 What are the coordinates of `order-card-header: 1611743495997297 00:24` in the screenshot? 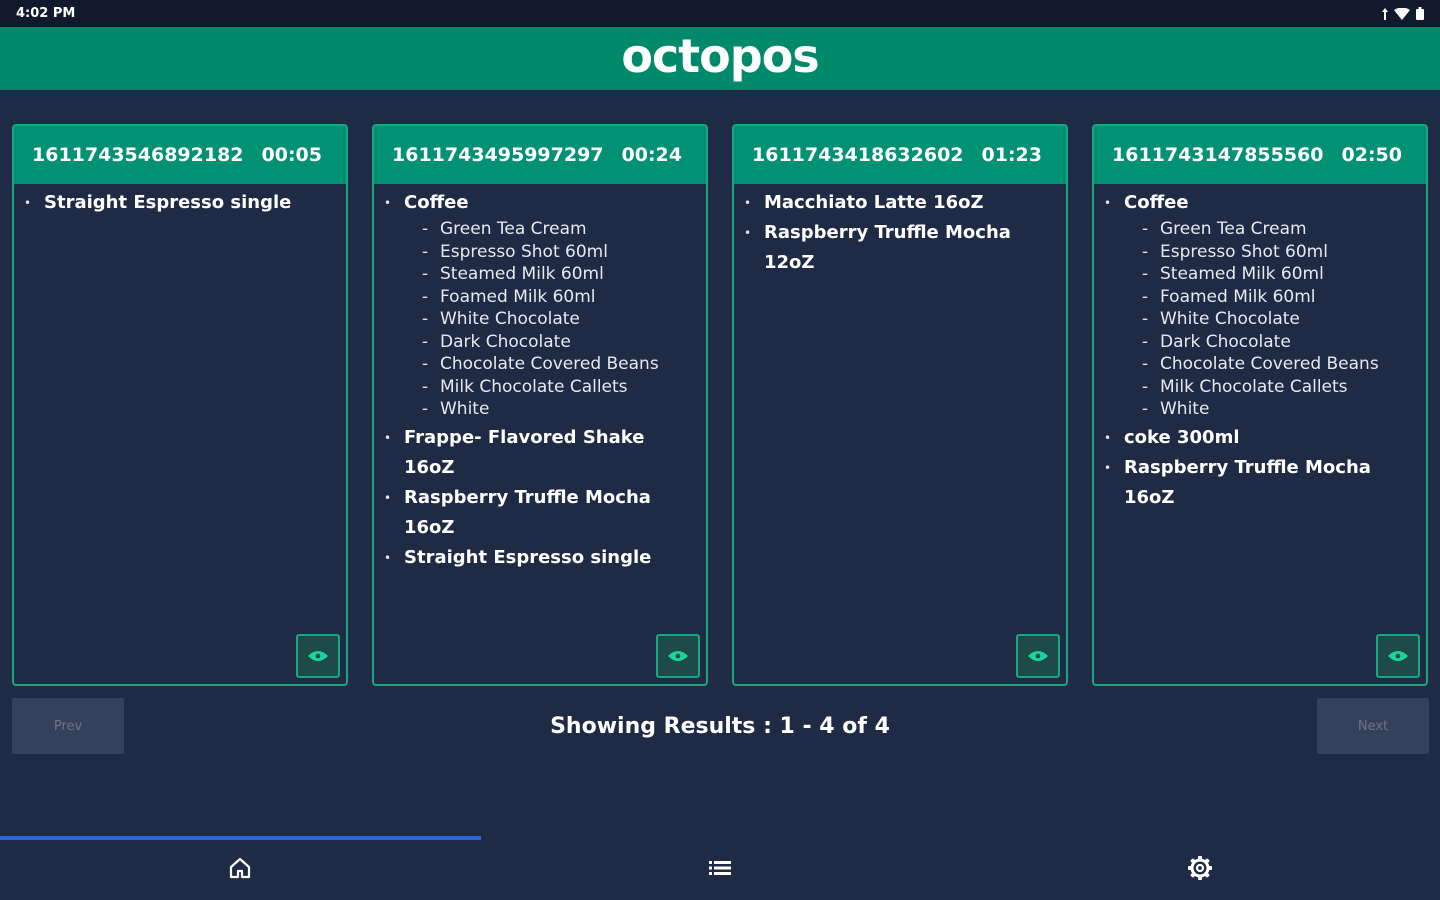 It's located at (540, 155).